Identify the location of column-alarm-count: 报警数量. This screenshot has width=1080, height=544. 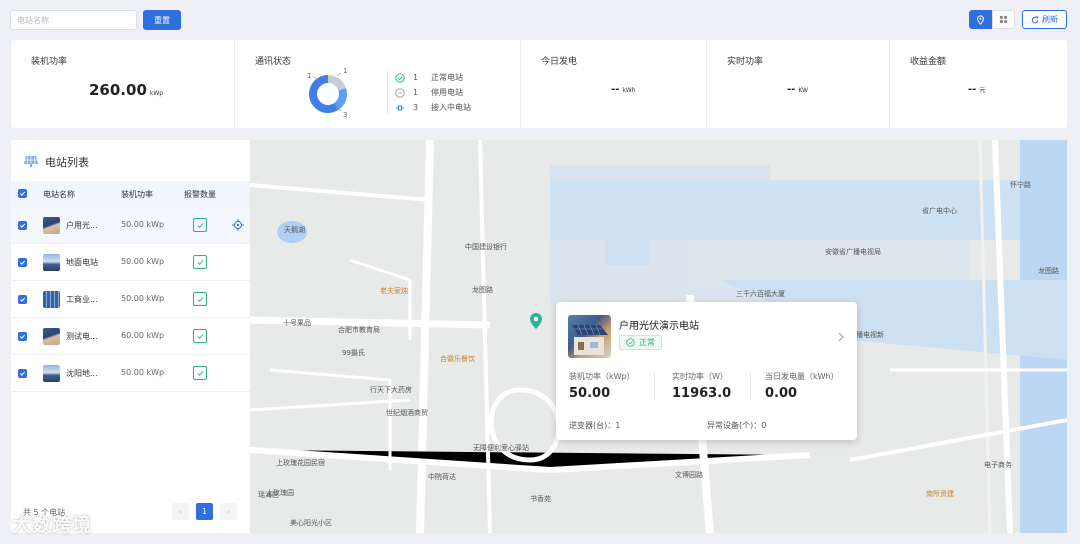
(200, 194).